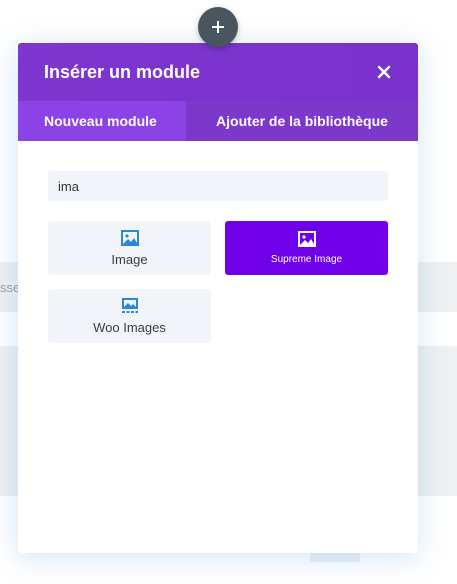  I want to click on add-module-button, so click(218, 27).